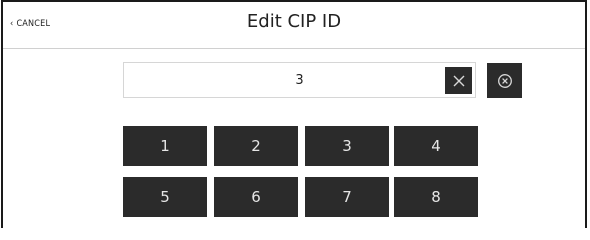 The image size is (590, 240). I want to click on cip-id-value: 3, so click(299, 80).